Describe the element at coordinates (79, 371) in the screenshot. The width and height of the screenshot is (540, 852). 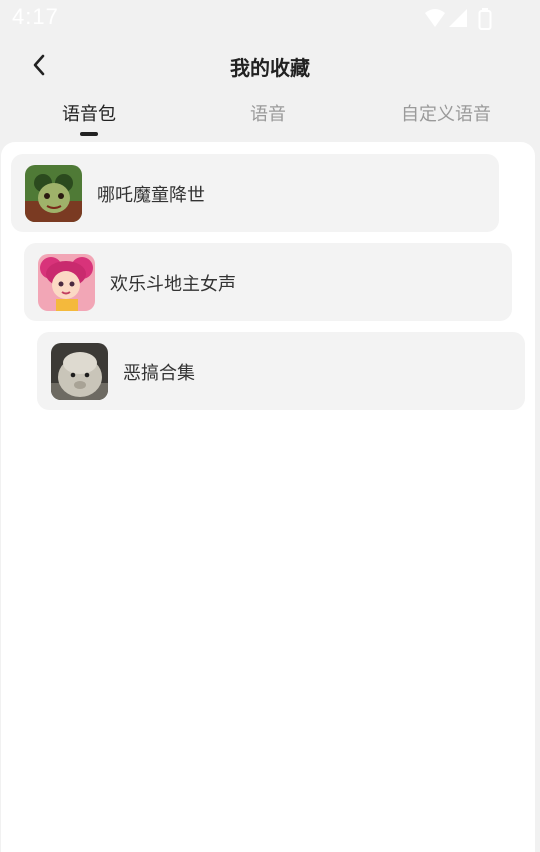
I see `alpaca-thumbnail` at that location.